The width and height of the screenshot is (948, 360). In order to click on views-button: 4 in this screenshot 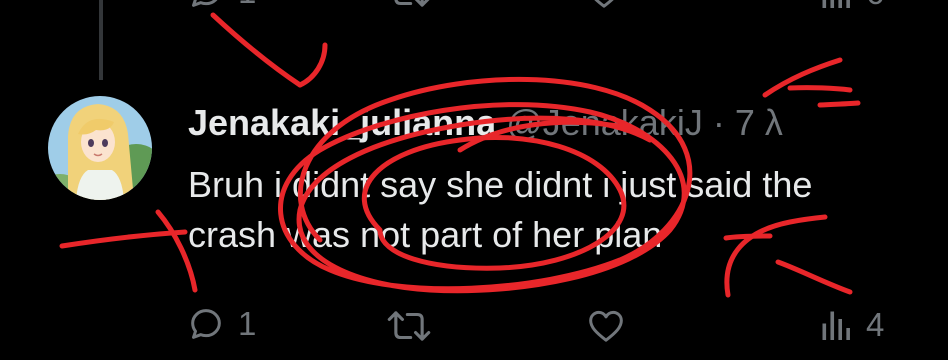, I will do `click(851, 325)`.